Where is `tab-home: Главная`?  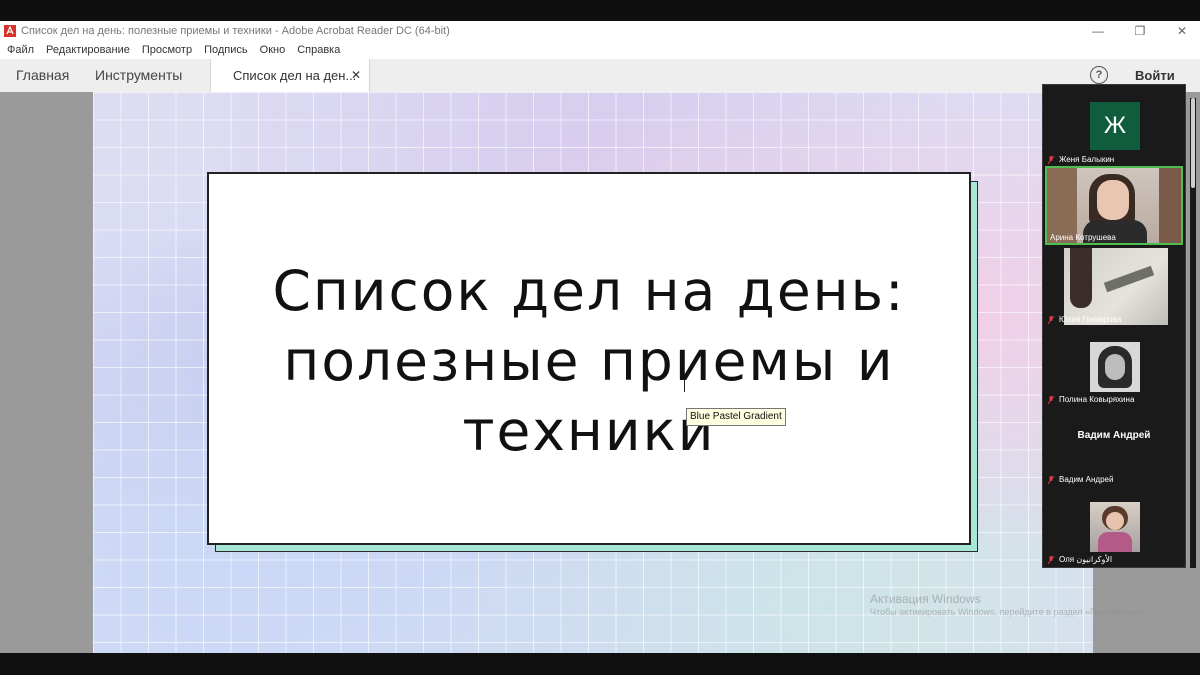 tab-home: Главная is located at coordinates (42, 75).